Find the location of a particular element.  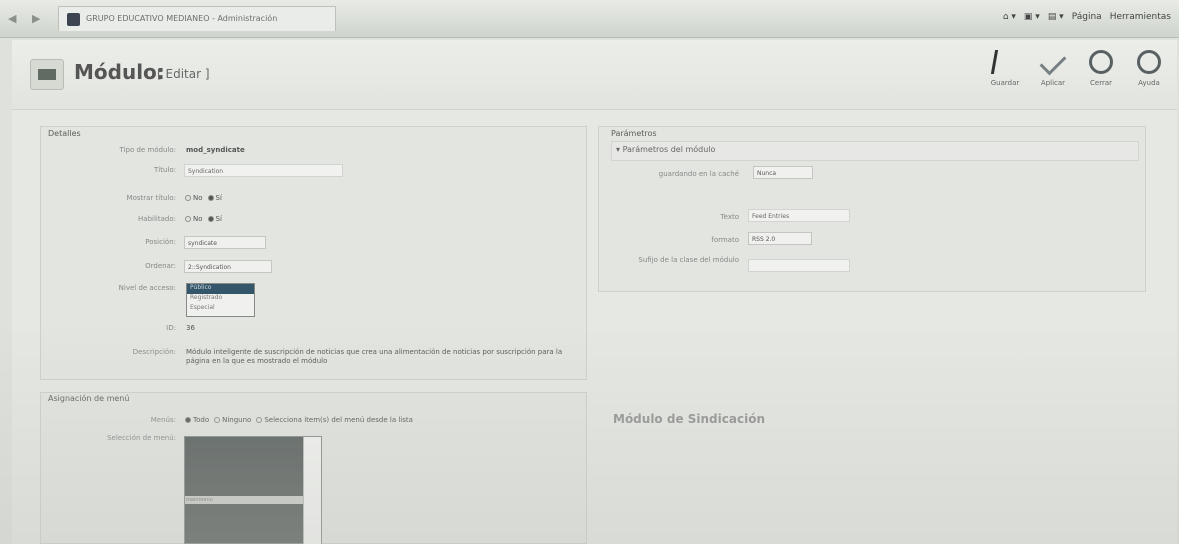

print-icon: ▤ ▾ is located at coordinates (1056, 17).